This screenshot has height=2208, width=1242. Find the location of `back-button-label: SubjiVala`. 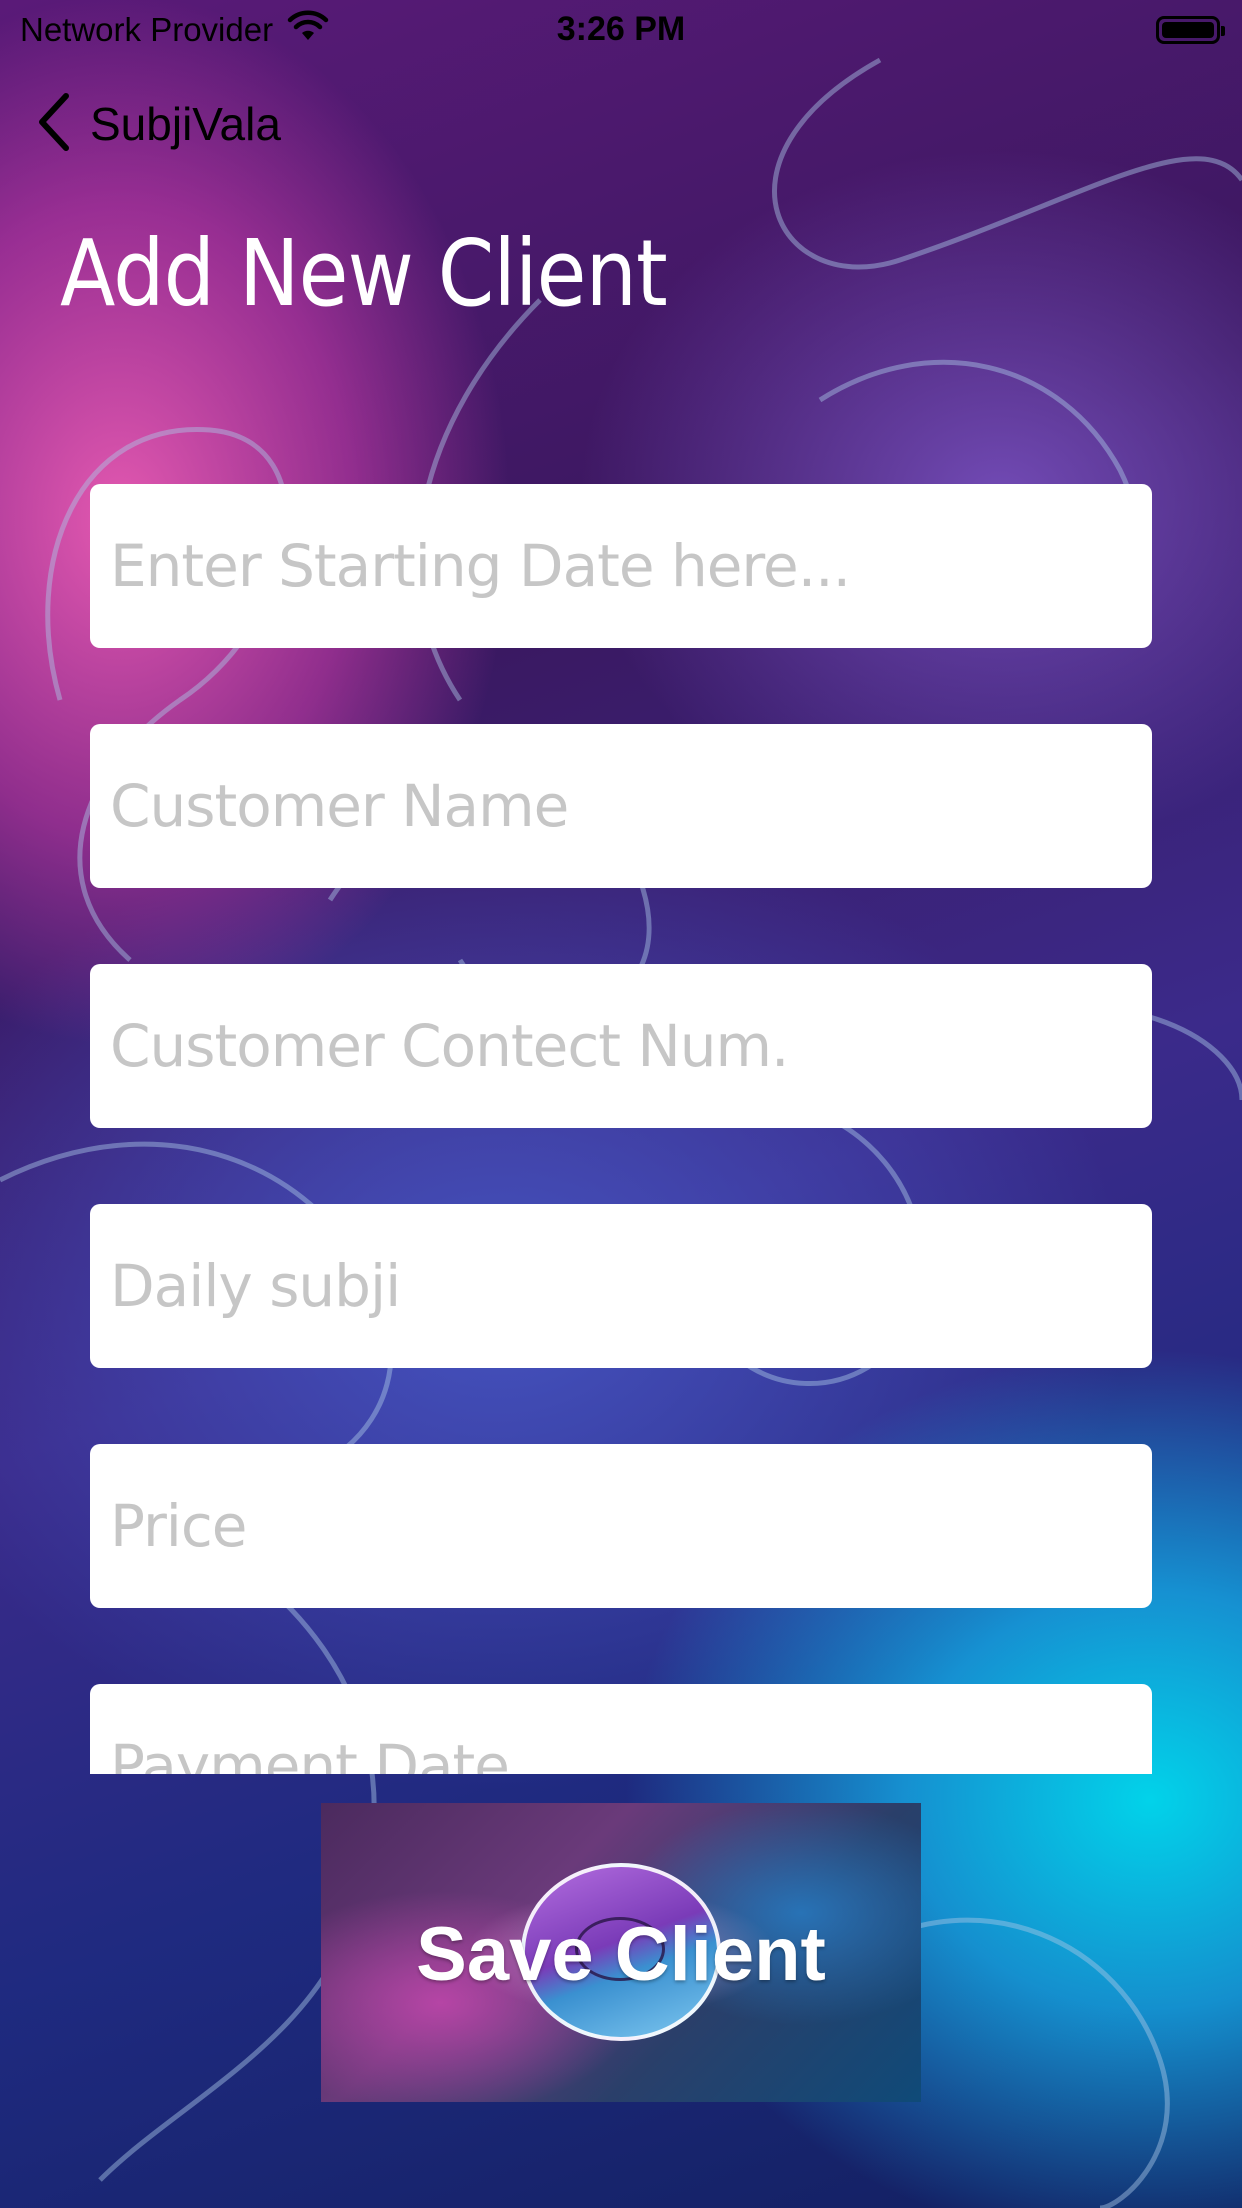

back-button-label: SubjiVala is located at coordinates (185, 124).